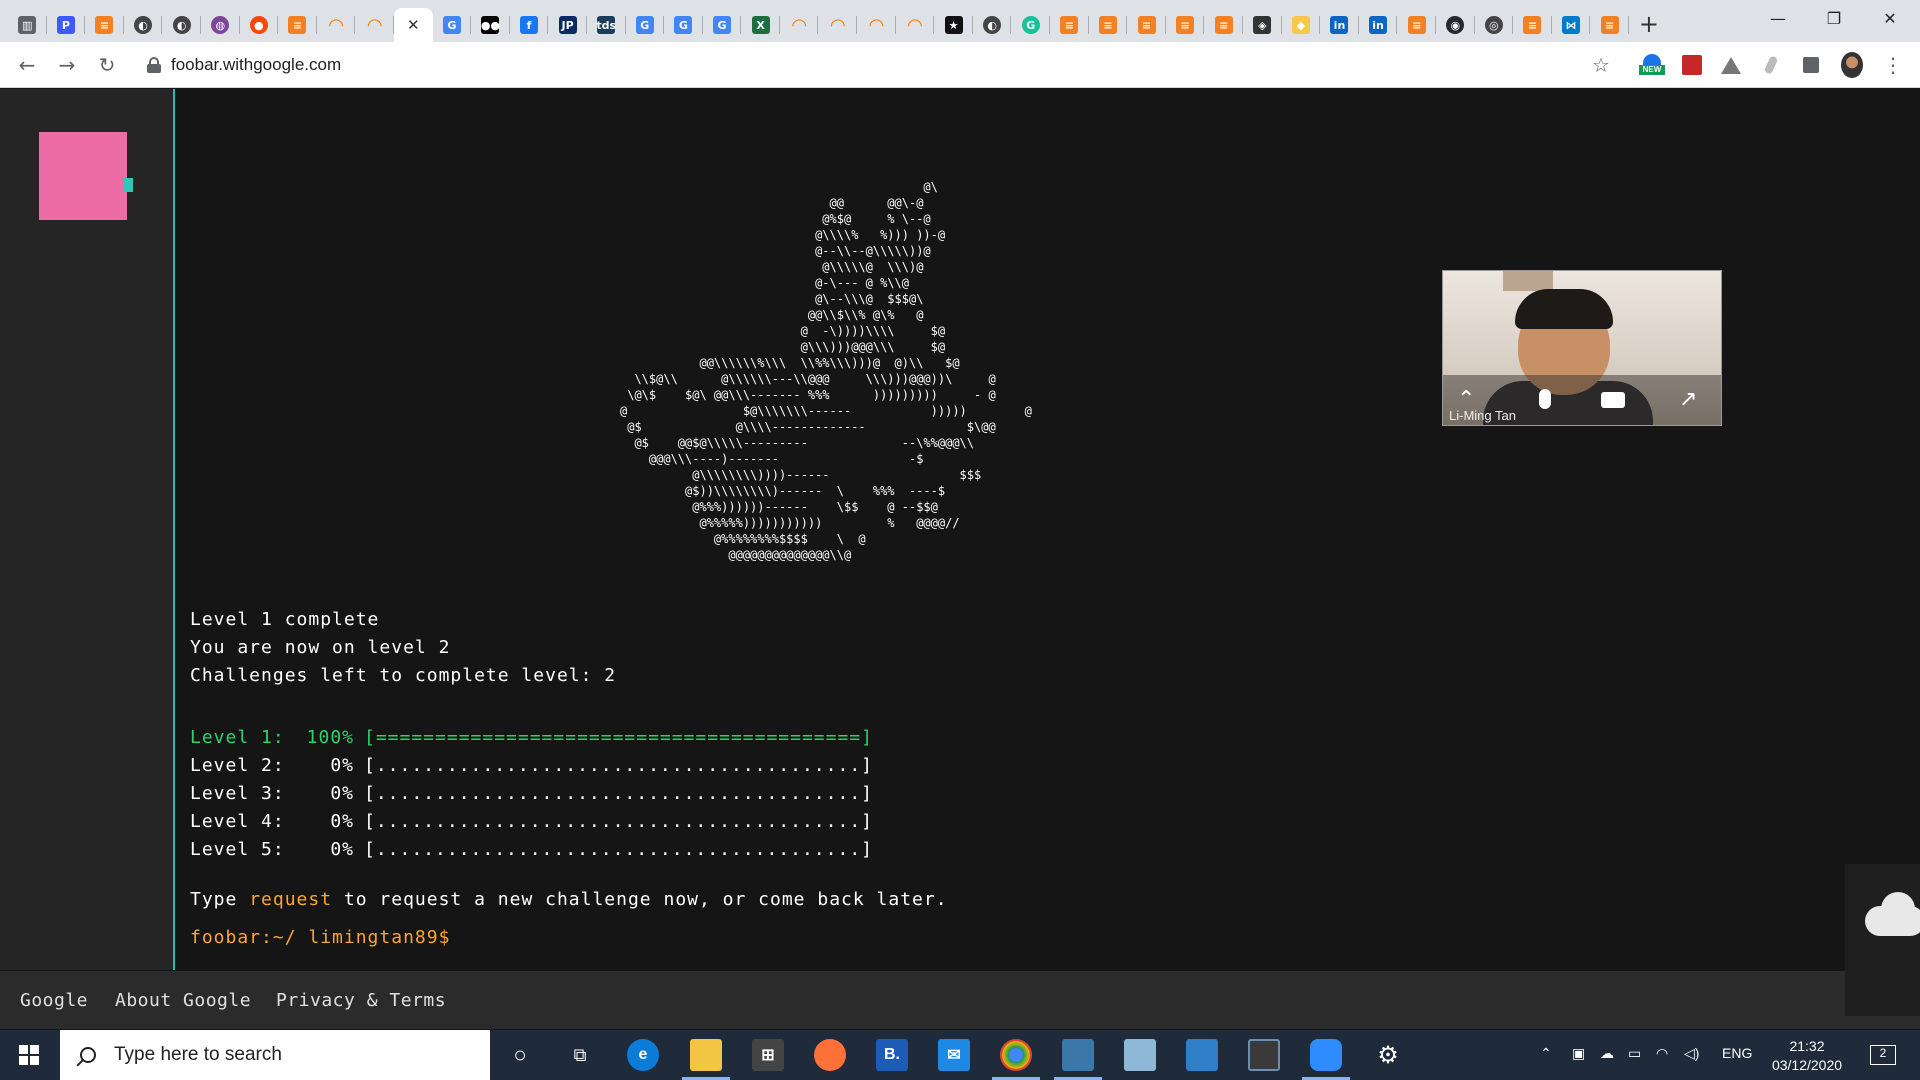 The image size is (1920, 1080). What do you see at coordinates (1778, 18) in the screenshot?
I see `minimize-button: —` at bounding box center [1778, 18].